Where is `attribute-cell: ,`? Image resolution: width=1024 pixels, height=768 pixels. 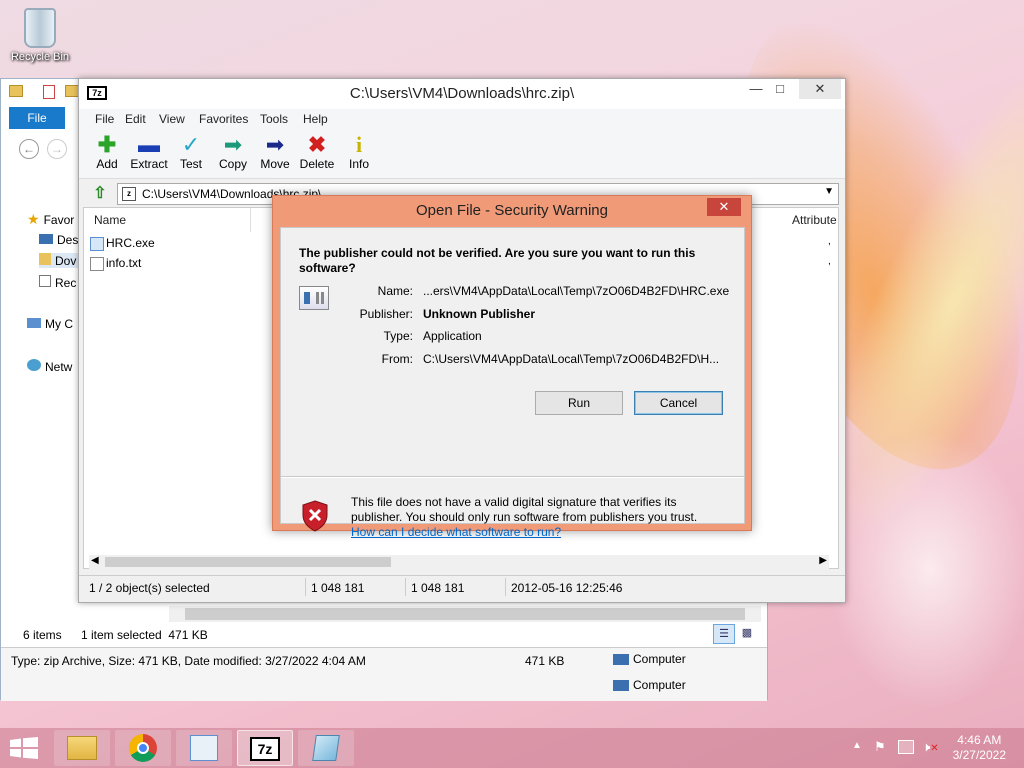 attribute-cell: , is located at coordinates (829, 241).